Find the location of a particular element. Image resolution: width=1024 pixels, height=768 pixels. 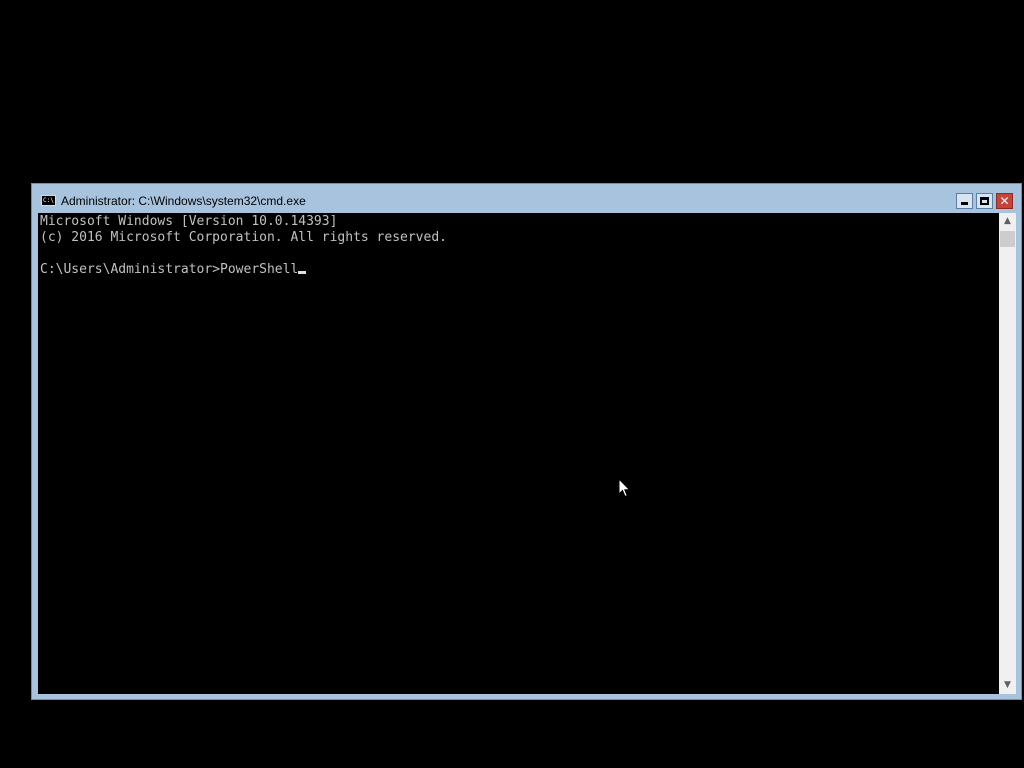

command-input: PowerShell is located at coordinates (259, 269).